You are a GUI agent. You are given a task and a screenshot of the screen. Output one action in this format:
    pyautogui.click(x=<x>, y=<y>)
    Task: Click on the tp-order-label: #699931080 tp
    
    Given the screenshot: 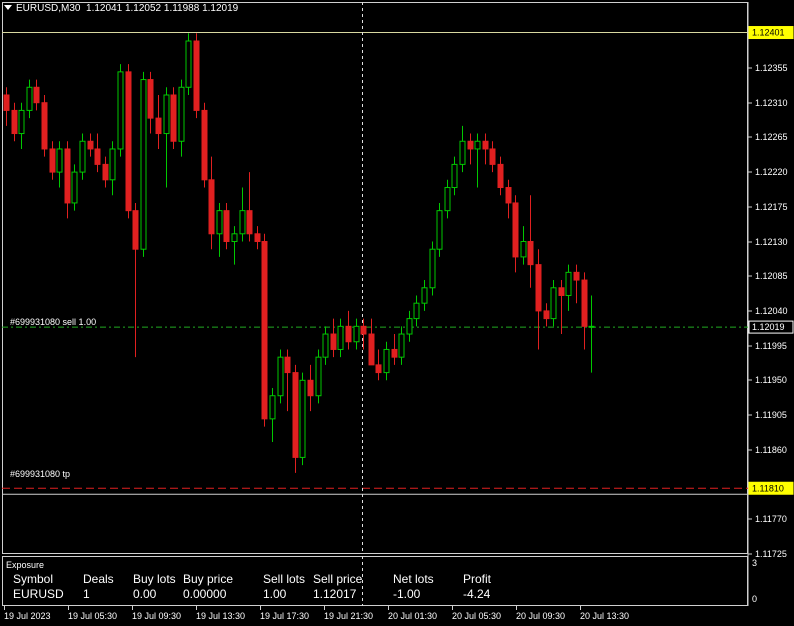 What is the action you would take?
    pyautogui.click(x=40, y=474)
    